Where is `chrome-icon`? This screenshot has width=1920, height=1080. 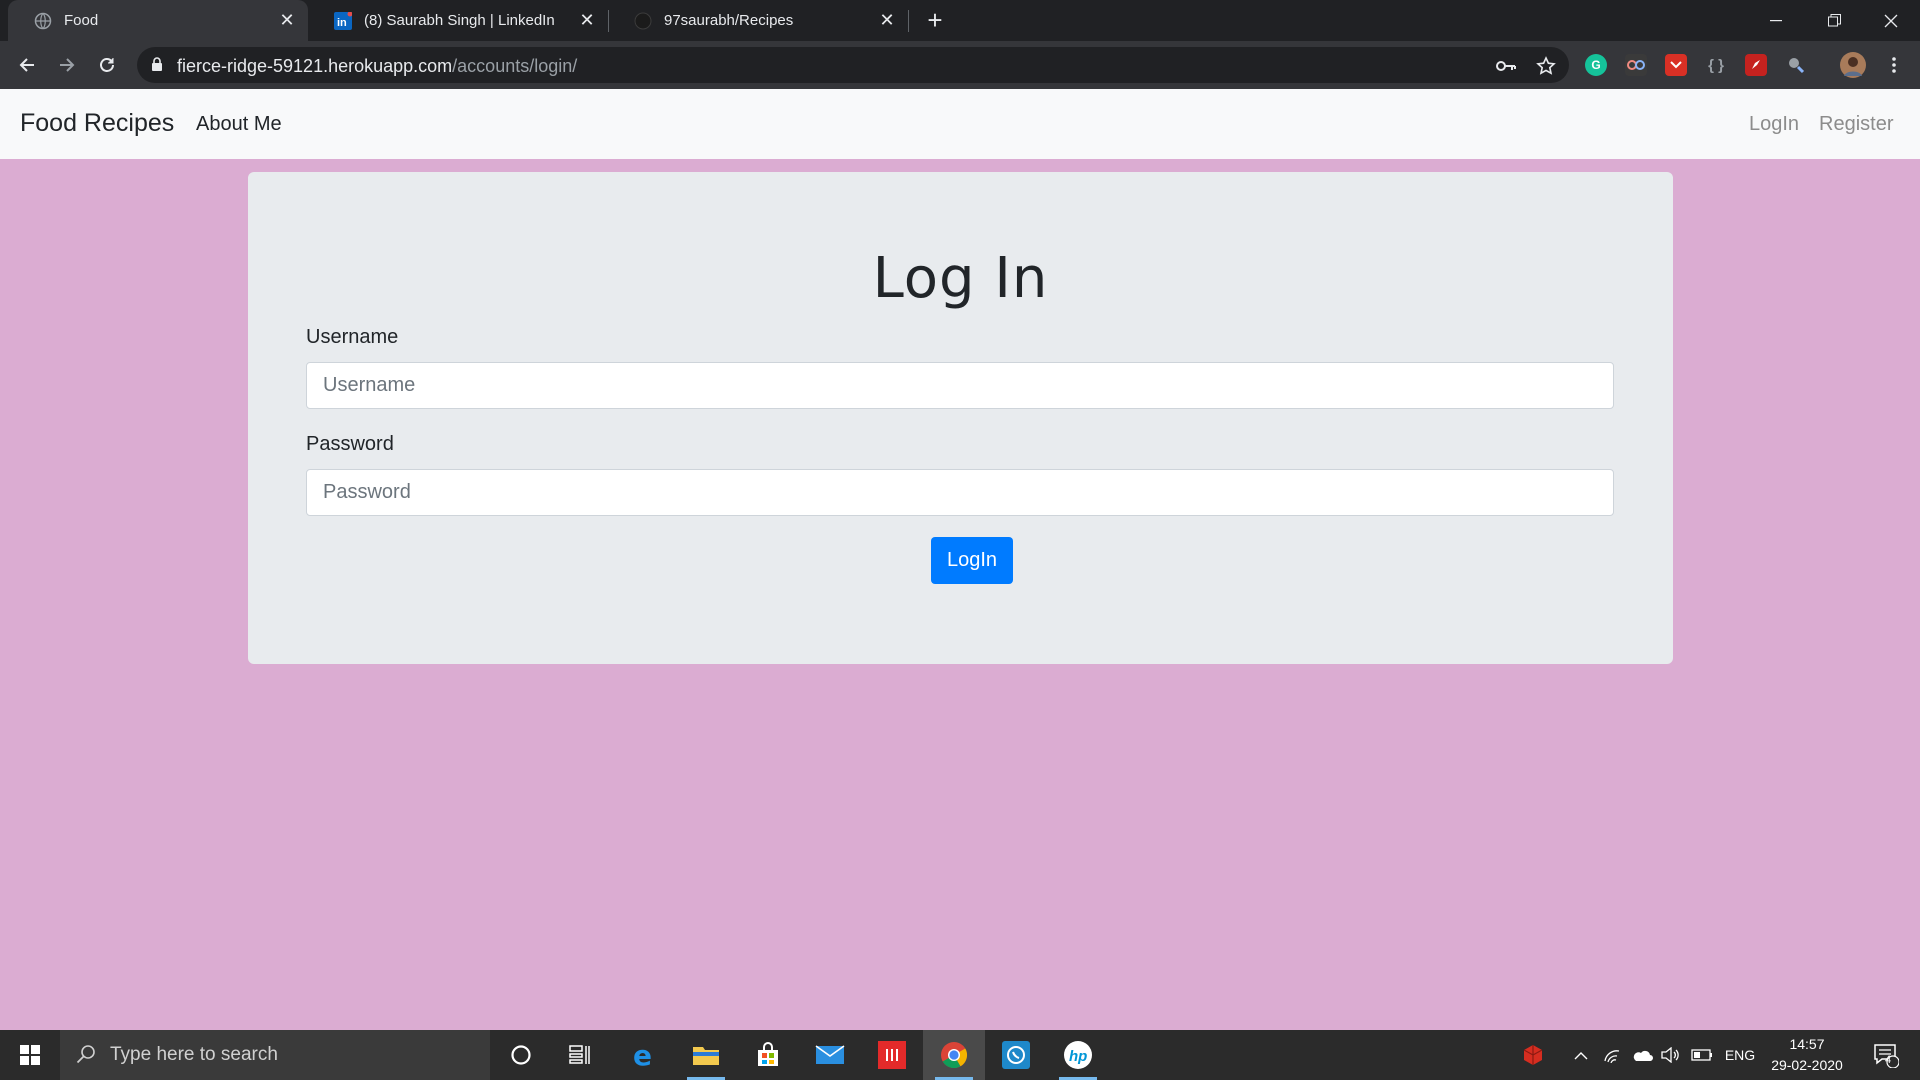 chrome-icon is located at coordinates (954, 1055).